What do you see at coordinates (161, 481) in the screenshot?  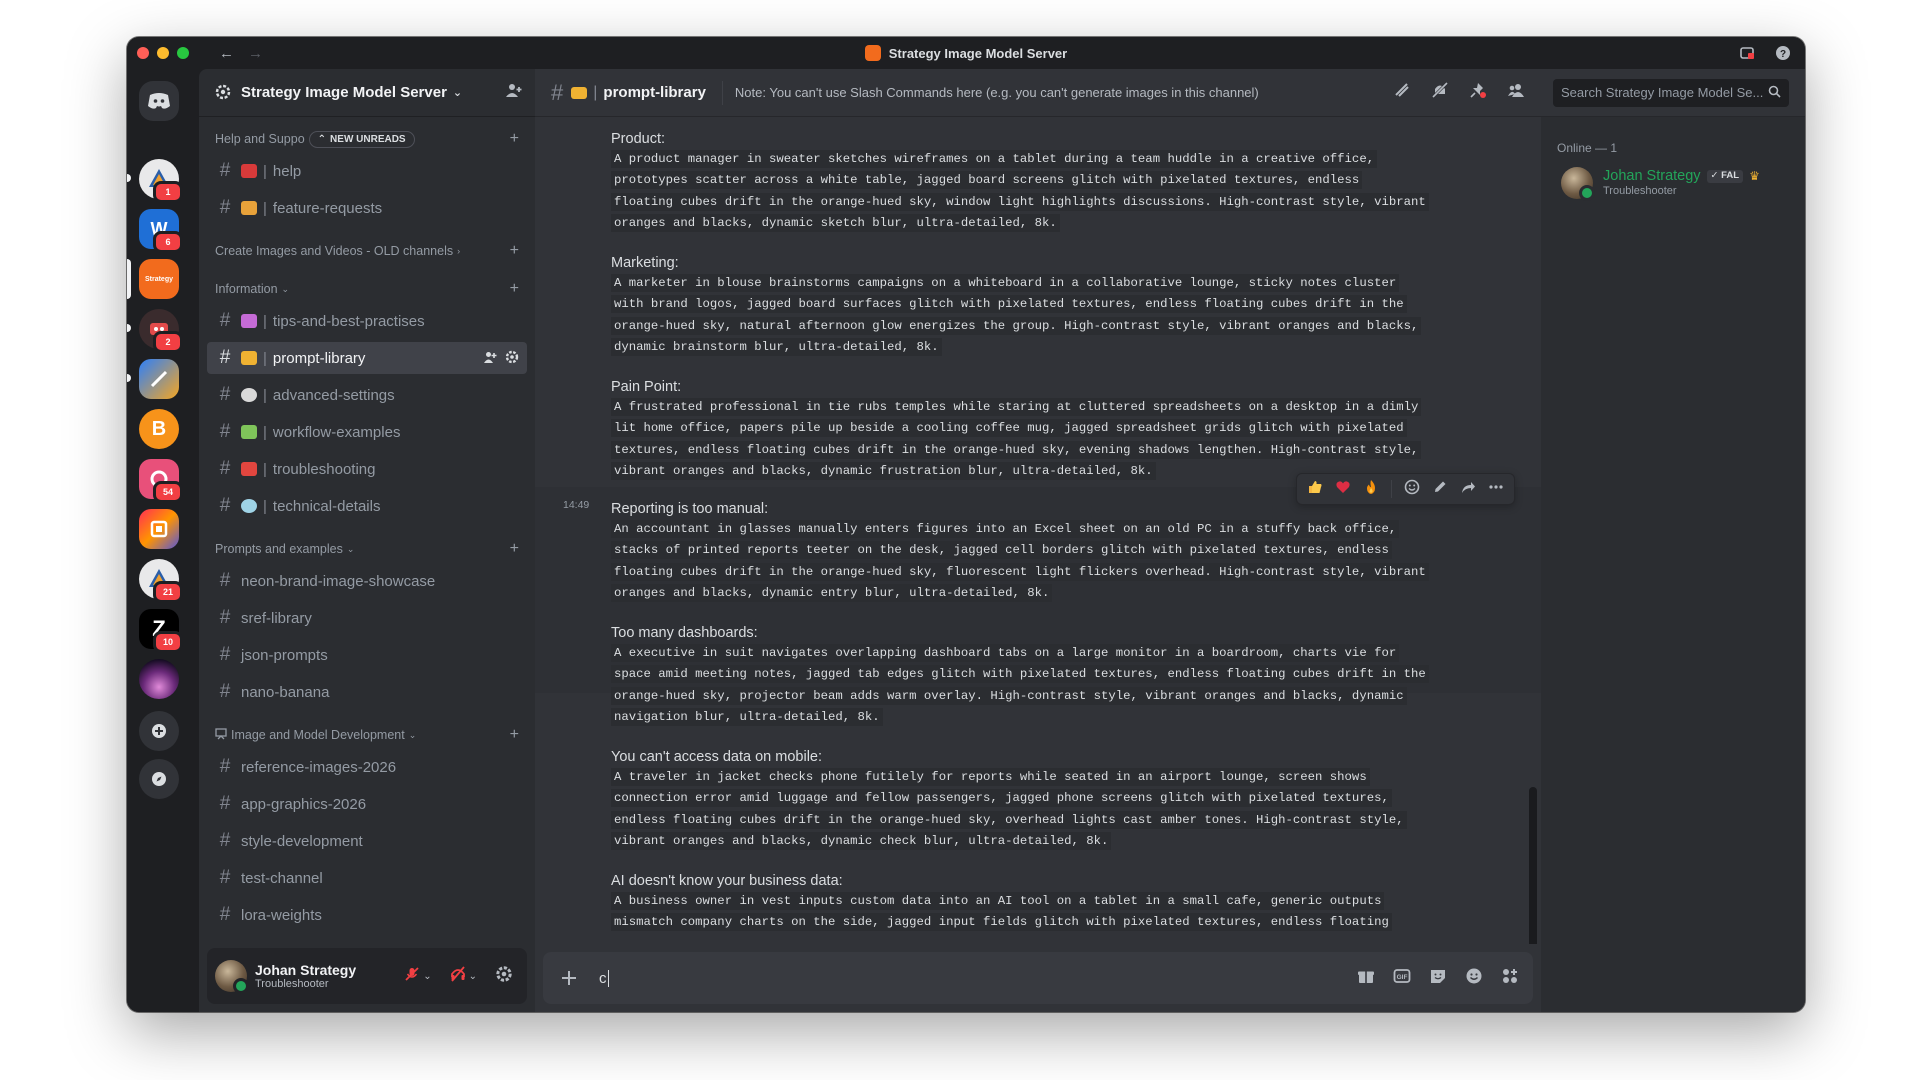 I see `server-icon-7: 54` at bounding box center [161, 481].